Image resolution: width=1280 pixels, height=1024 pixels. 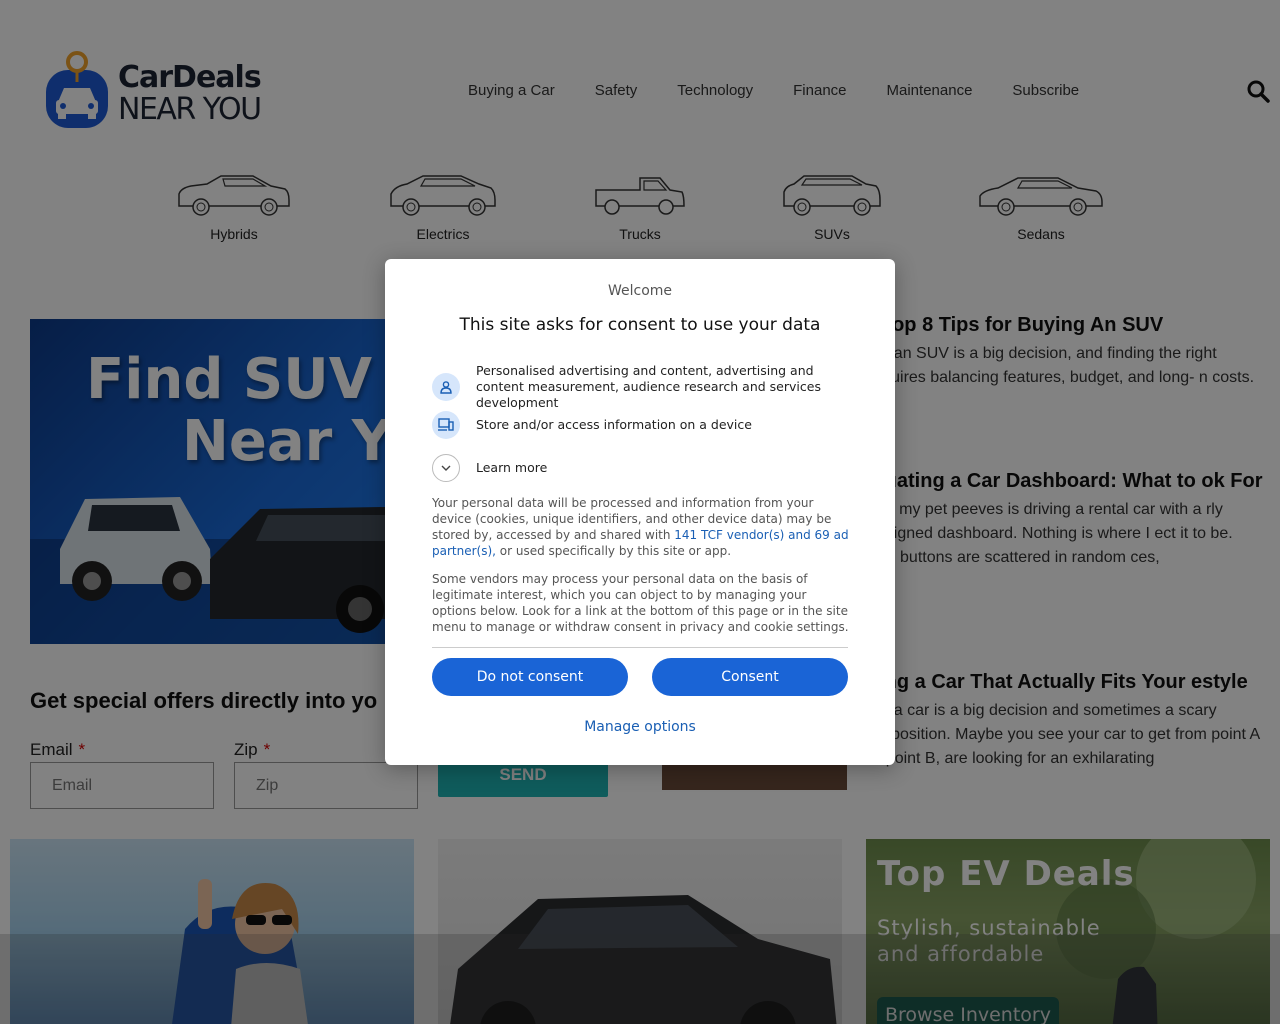 I want to click on learn-more-toggle: Learn more, so click(x=639, y=468).